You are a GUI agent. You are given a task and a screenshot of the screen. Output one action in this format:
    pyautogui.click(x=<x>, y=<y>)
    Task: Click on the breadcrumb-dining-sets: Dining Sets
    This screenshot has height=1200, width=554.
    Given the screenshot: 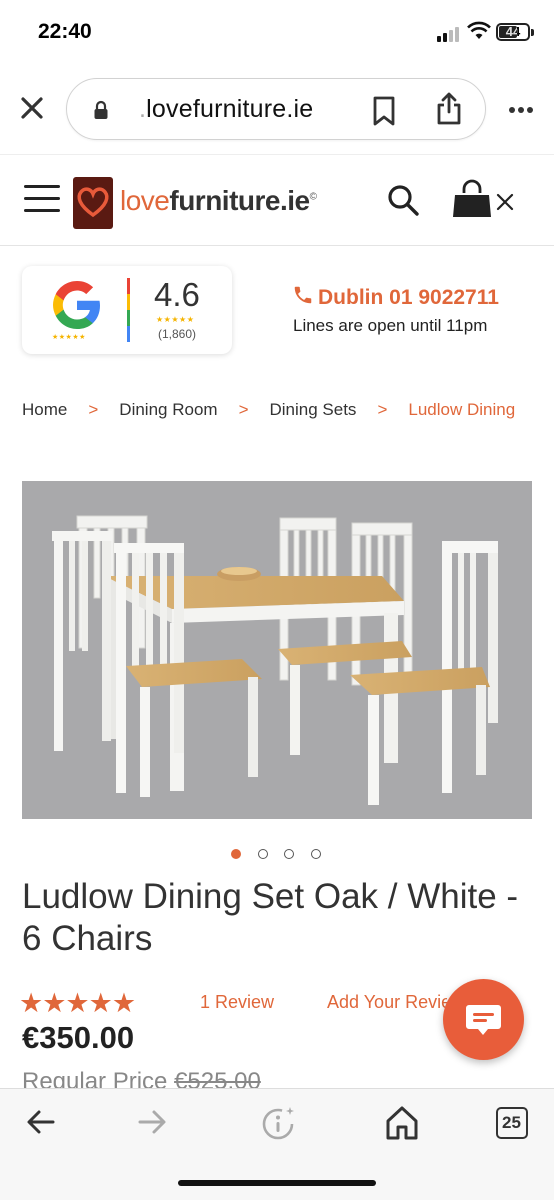 What is the action you would take?
    pyautogui.click(x=313, y=410)
    